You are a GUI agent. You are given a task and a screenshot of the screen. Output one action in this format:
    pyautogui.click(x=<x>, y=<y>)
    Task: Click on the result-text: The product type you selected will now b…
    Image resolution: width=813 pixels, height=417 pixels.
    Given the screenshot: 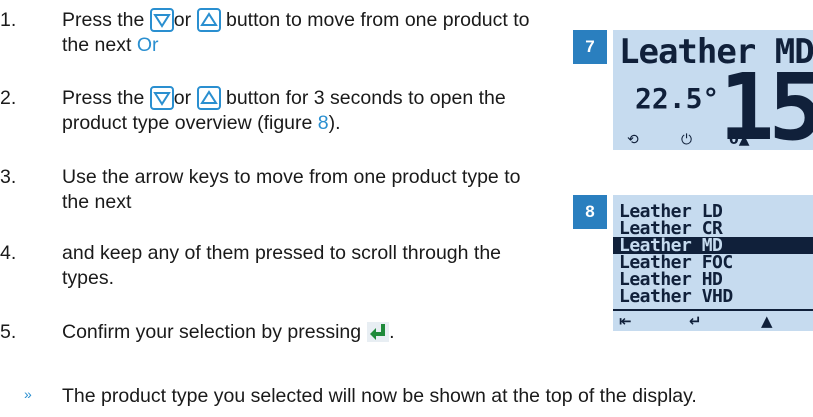 What is the action you would take?
    pyautogui.click(x=379, y=396)
    